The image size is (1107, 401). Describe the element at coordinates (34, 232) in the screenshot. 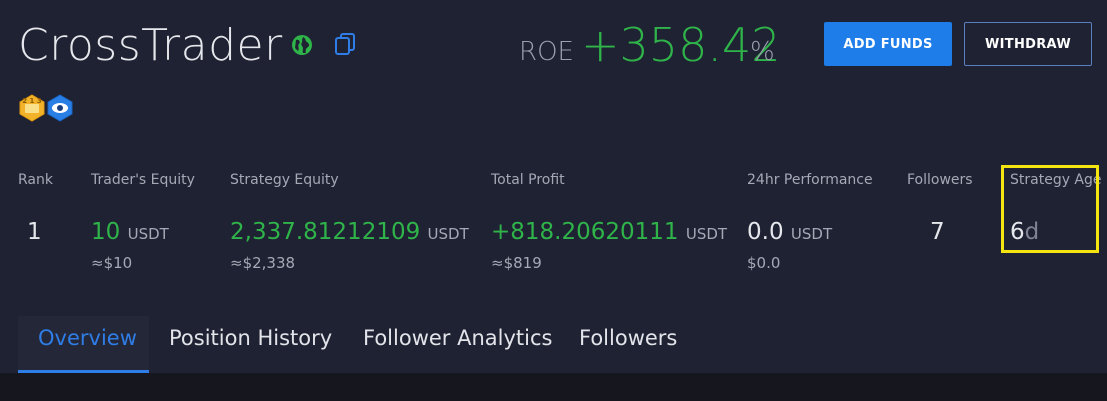

I see `rank-value: 1` at that location.